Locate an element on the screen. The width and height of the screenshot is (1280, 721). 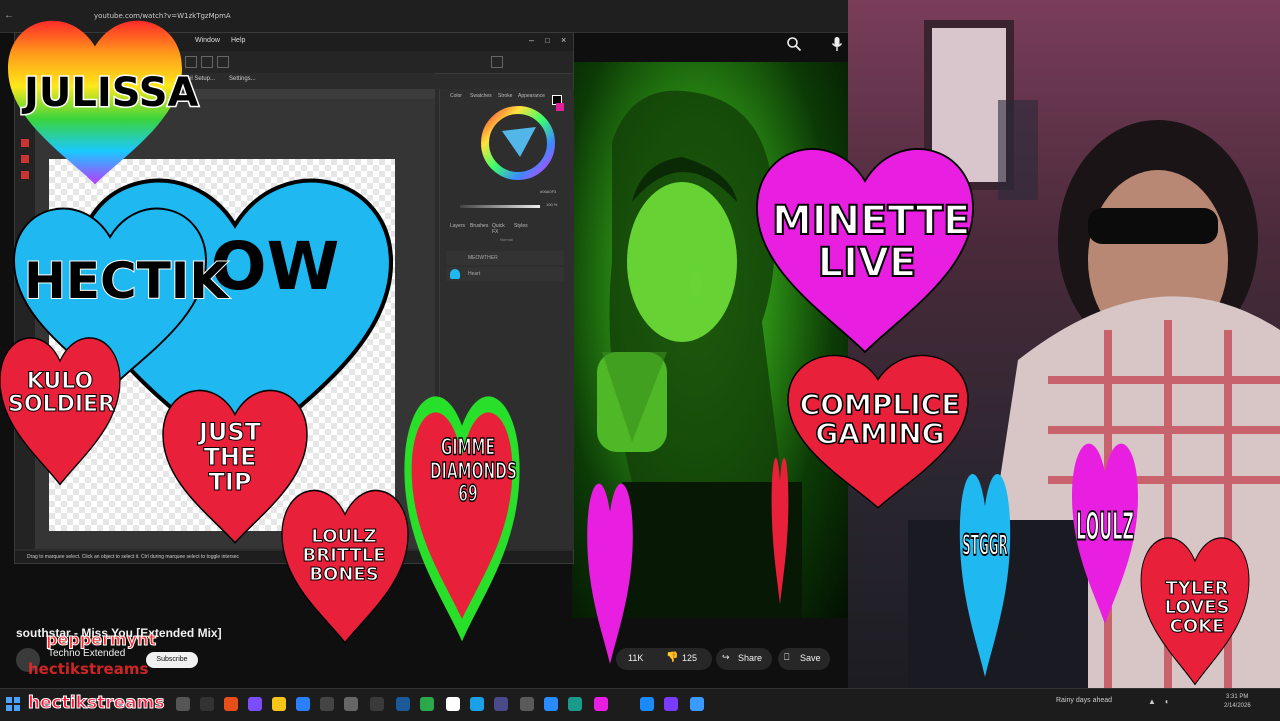
julissa-label: JULISSA is located at coordinates (112, 93).